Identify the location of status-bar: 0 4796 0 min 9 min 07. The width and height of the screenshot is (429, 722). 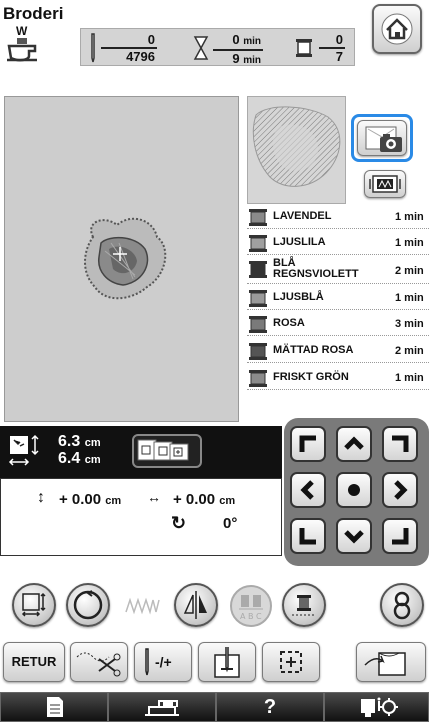
(217, 47).